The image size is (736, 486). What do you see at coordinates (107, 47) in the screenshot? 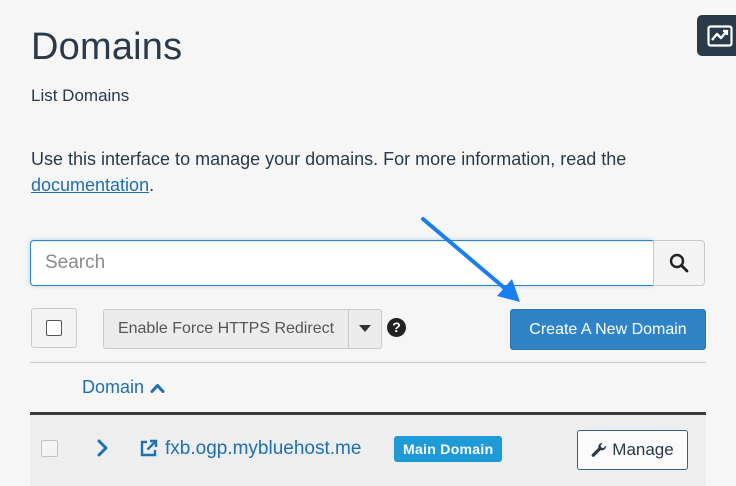
I see `page-title: Domains` at bounding box center [107, 47].